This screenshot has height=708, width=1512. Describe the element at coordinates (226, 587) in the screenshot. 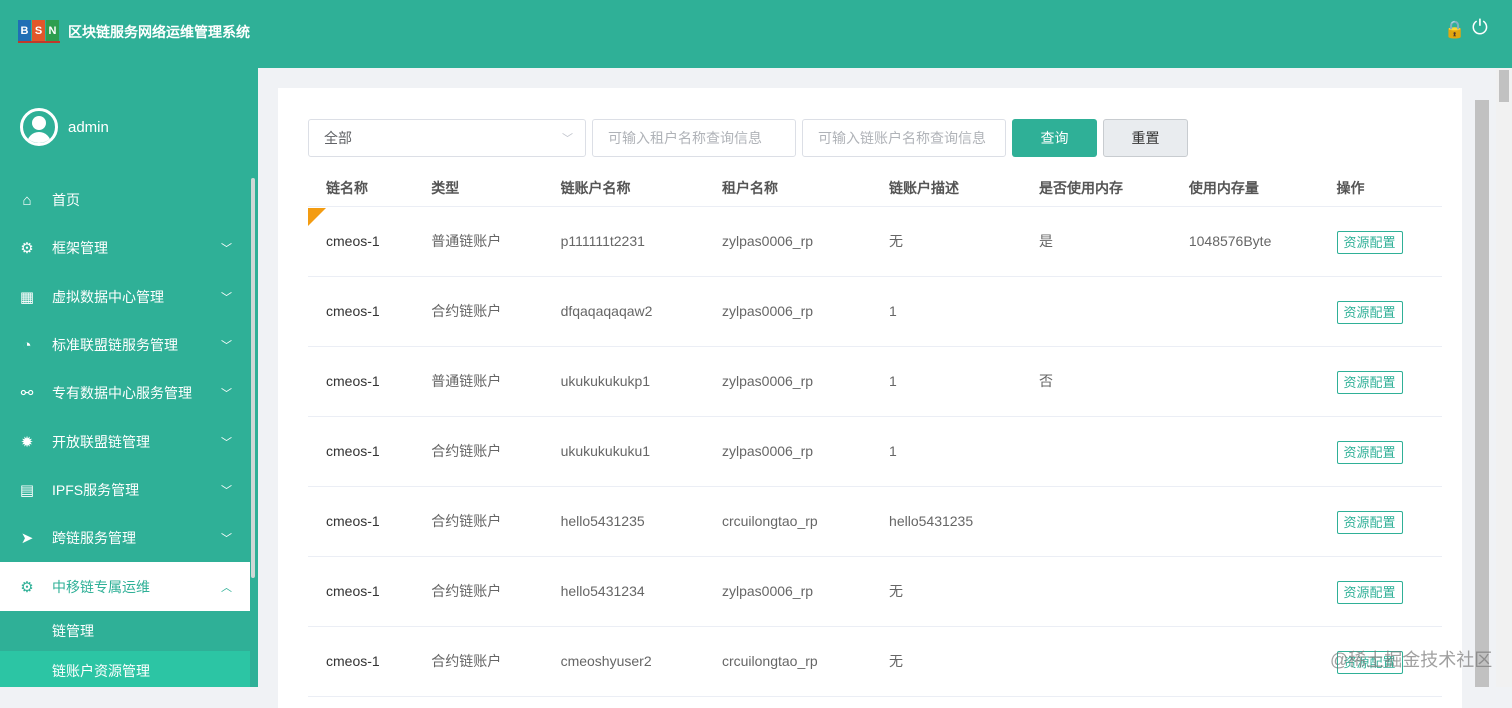

I see `chevron-up-icon: ︿` at that location.